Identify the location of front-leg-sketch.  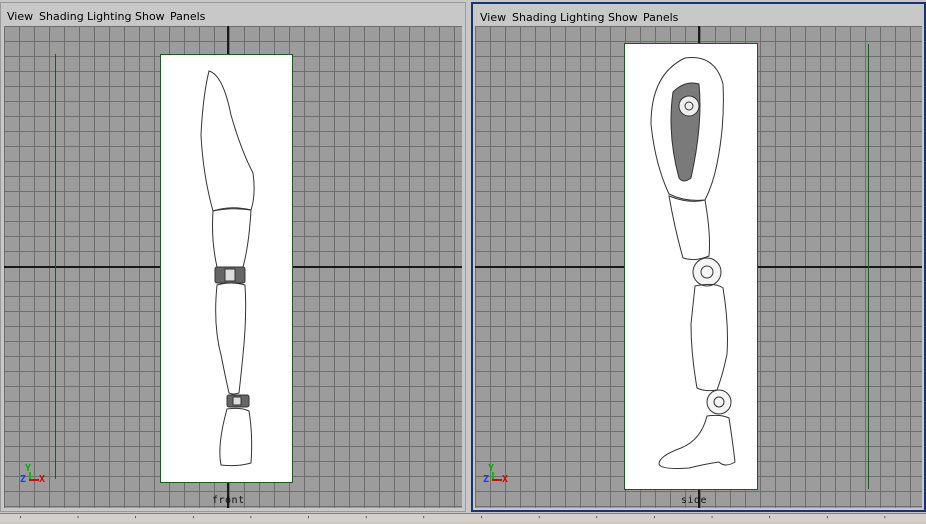
(227, 268).